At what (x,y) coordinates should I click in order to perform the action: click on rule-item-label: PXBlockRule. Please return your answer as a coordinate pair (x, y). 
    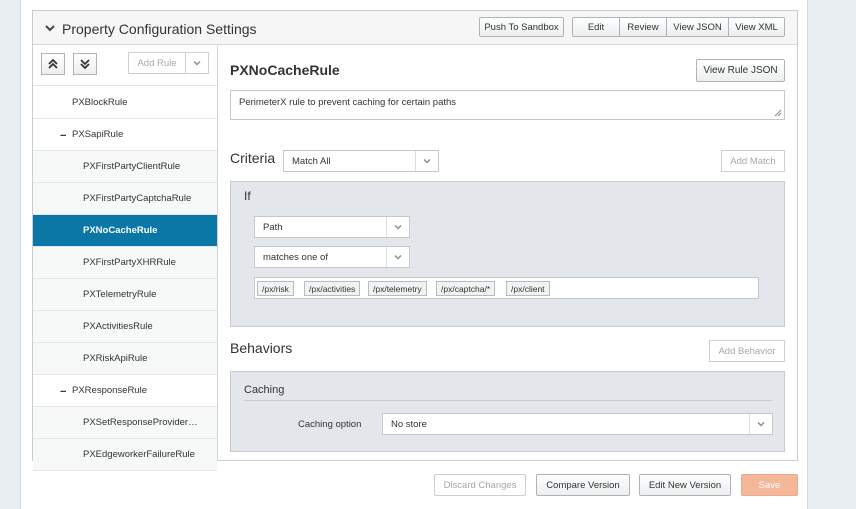
    Looking at the image, I should click on (100, 102).